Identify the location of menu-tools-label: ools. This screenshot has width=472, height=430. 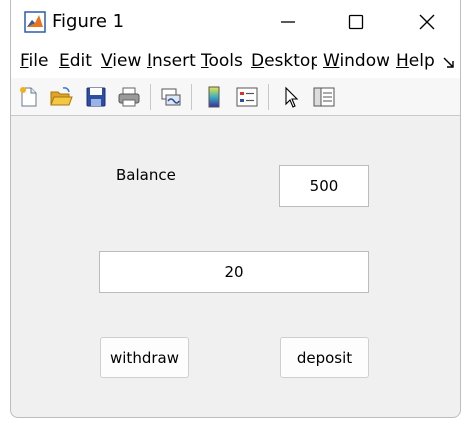
(225, 61).